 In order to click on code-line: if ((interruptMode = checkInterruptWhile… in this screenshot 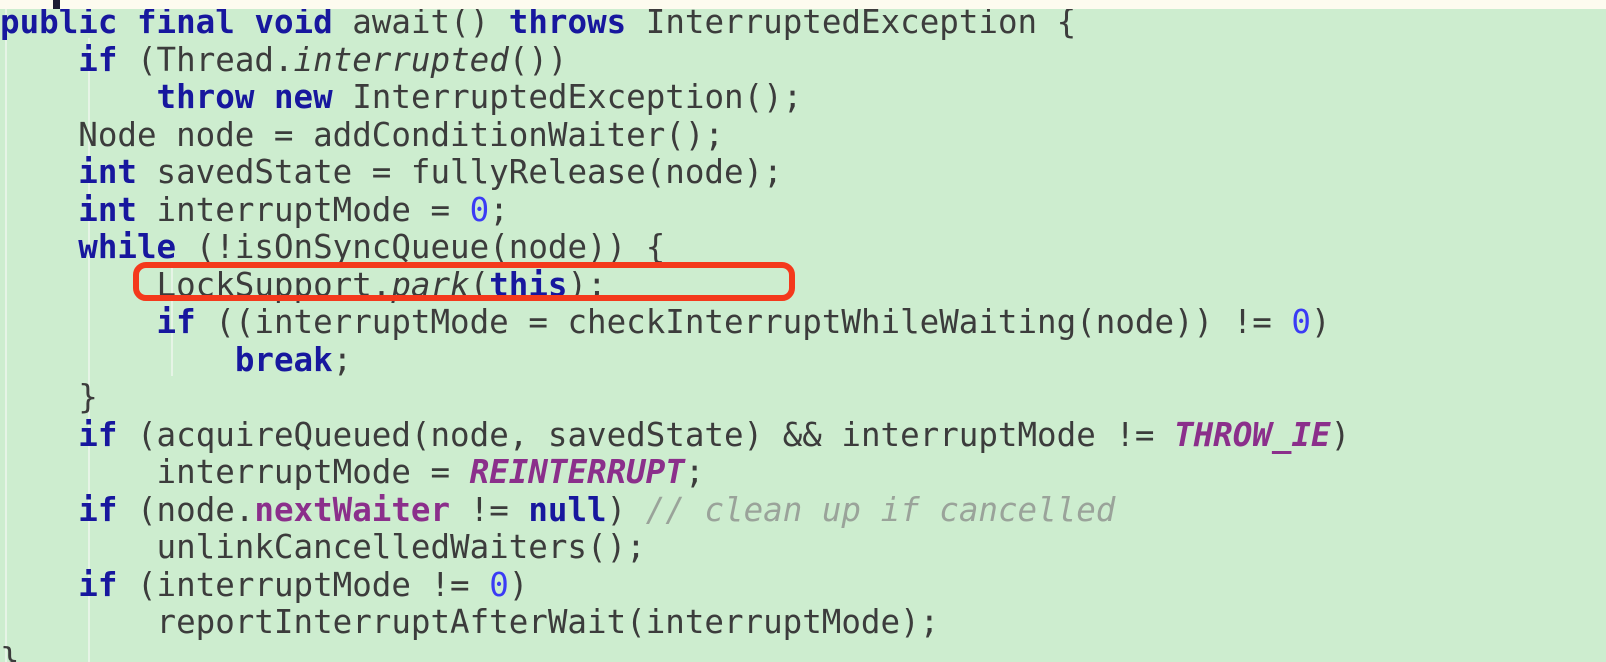, I will do `click(803, 322)`.